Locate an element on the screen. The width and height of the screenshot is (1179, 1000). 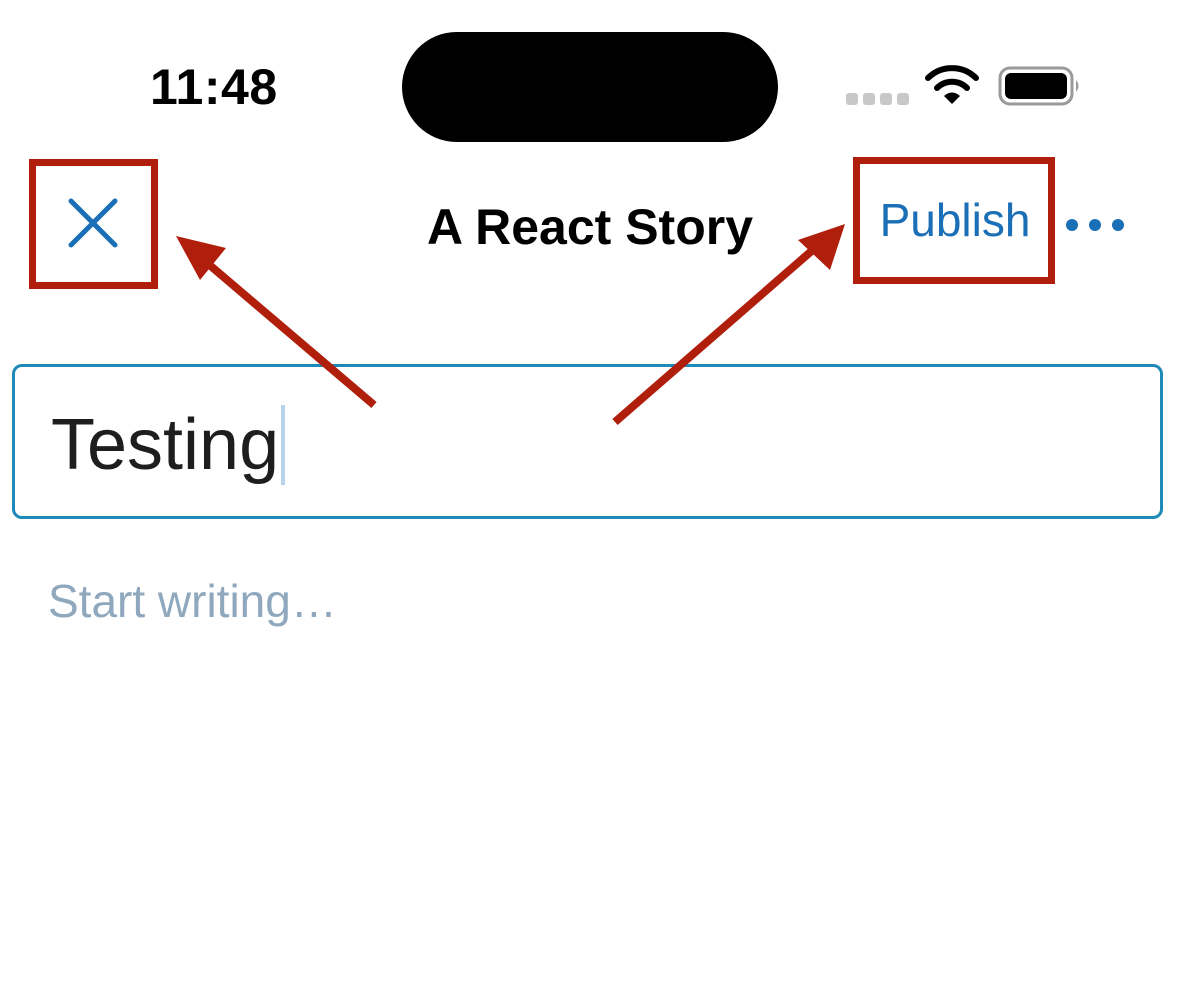
battery-icon is located at coordinates (1040, 88).